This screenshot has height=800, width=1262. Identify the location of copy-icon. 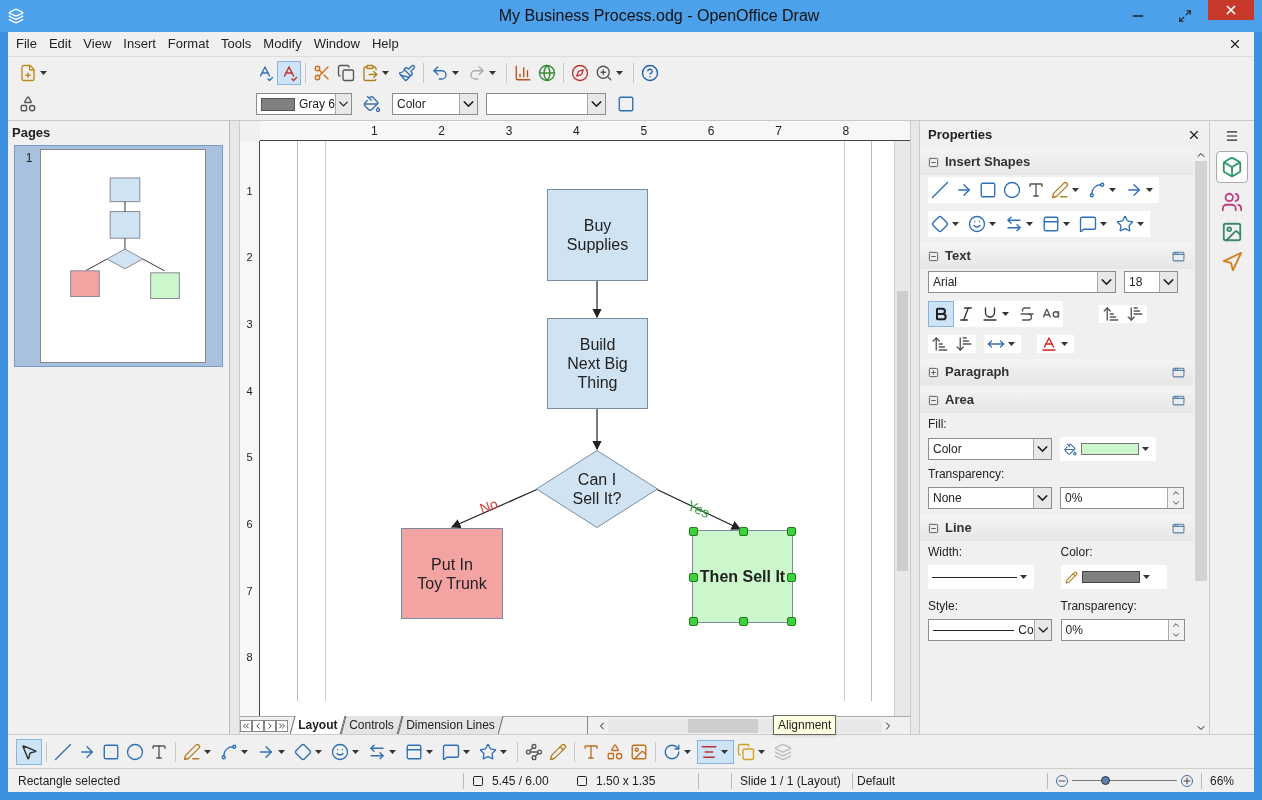
(346, 72).